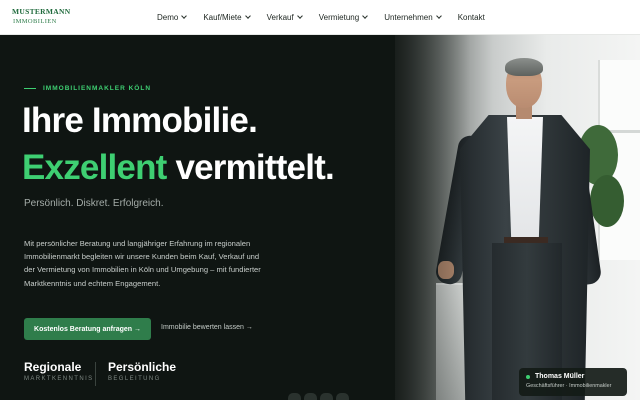 This screenshot has height=400, width=640. I want to click on hero-headline-line-2: Exzellent vermittelt., so click(178, 167).